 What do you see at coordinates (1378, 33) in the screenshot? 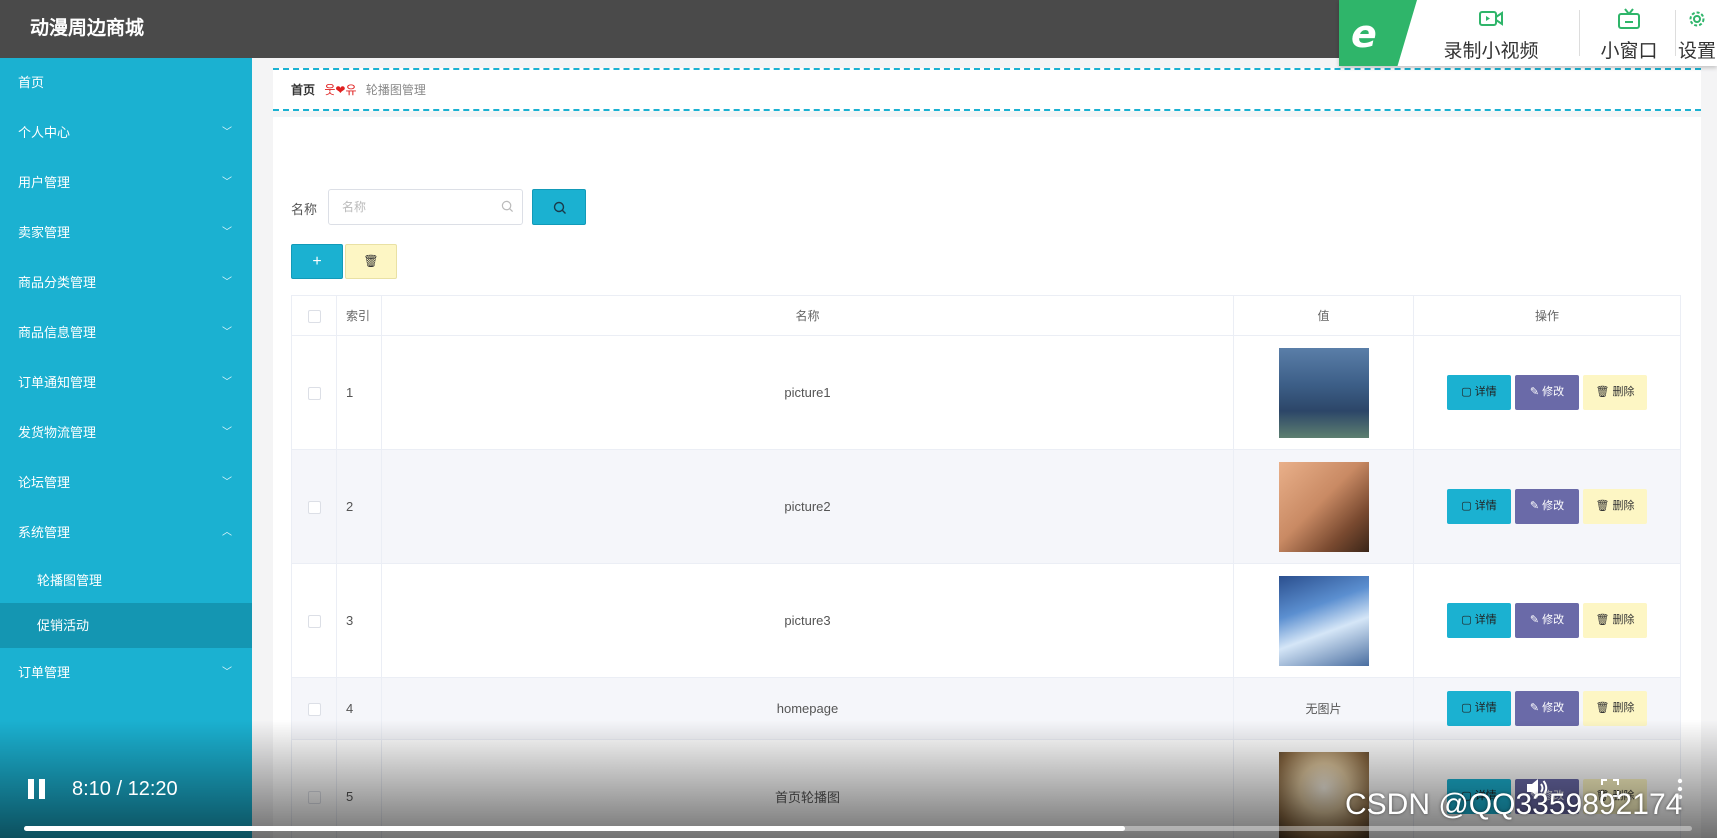
I see `browser-logo: e` at bounding box center [1378, 33].